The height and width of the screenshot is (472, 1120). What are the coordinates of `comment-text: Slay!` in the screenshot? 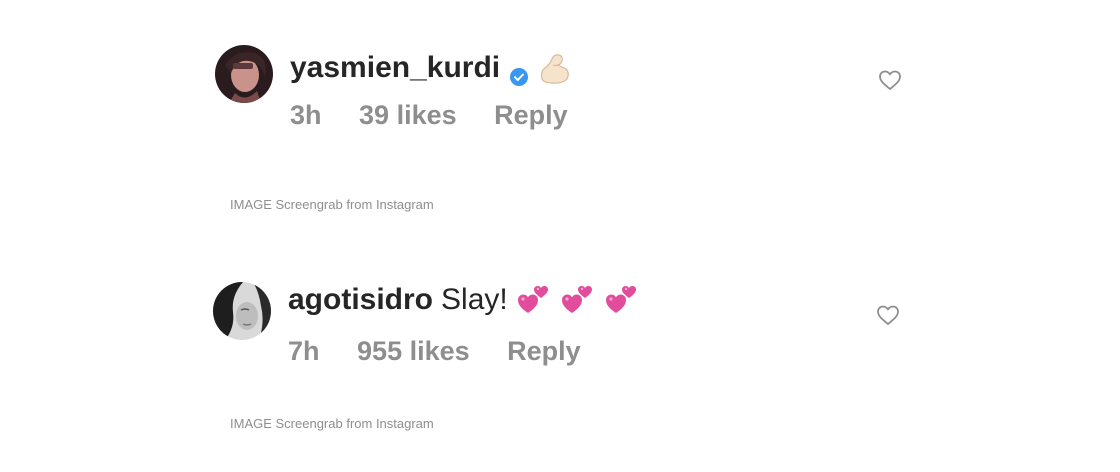 It's located at (474, 299).